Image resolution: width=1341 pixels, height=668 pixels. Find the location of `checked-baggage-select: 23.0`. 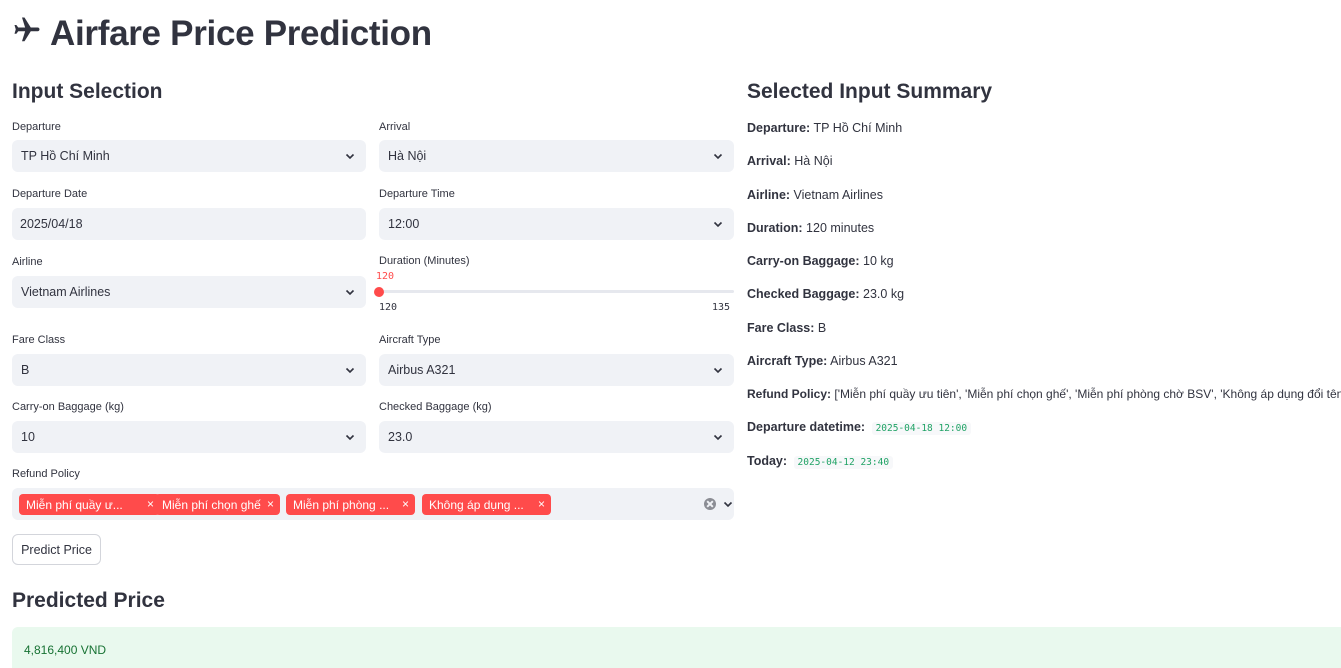

checked-baggage-select: 23.0 is located at coordinates (556, 437).